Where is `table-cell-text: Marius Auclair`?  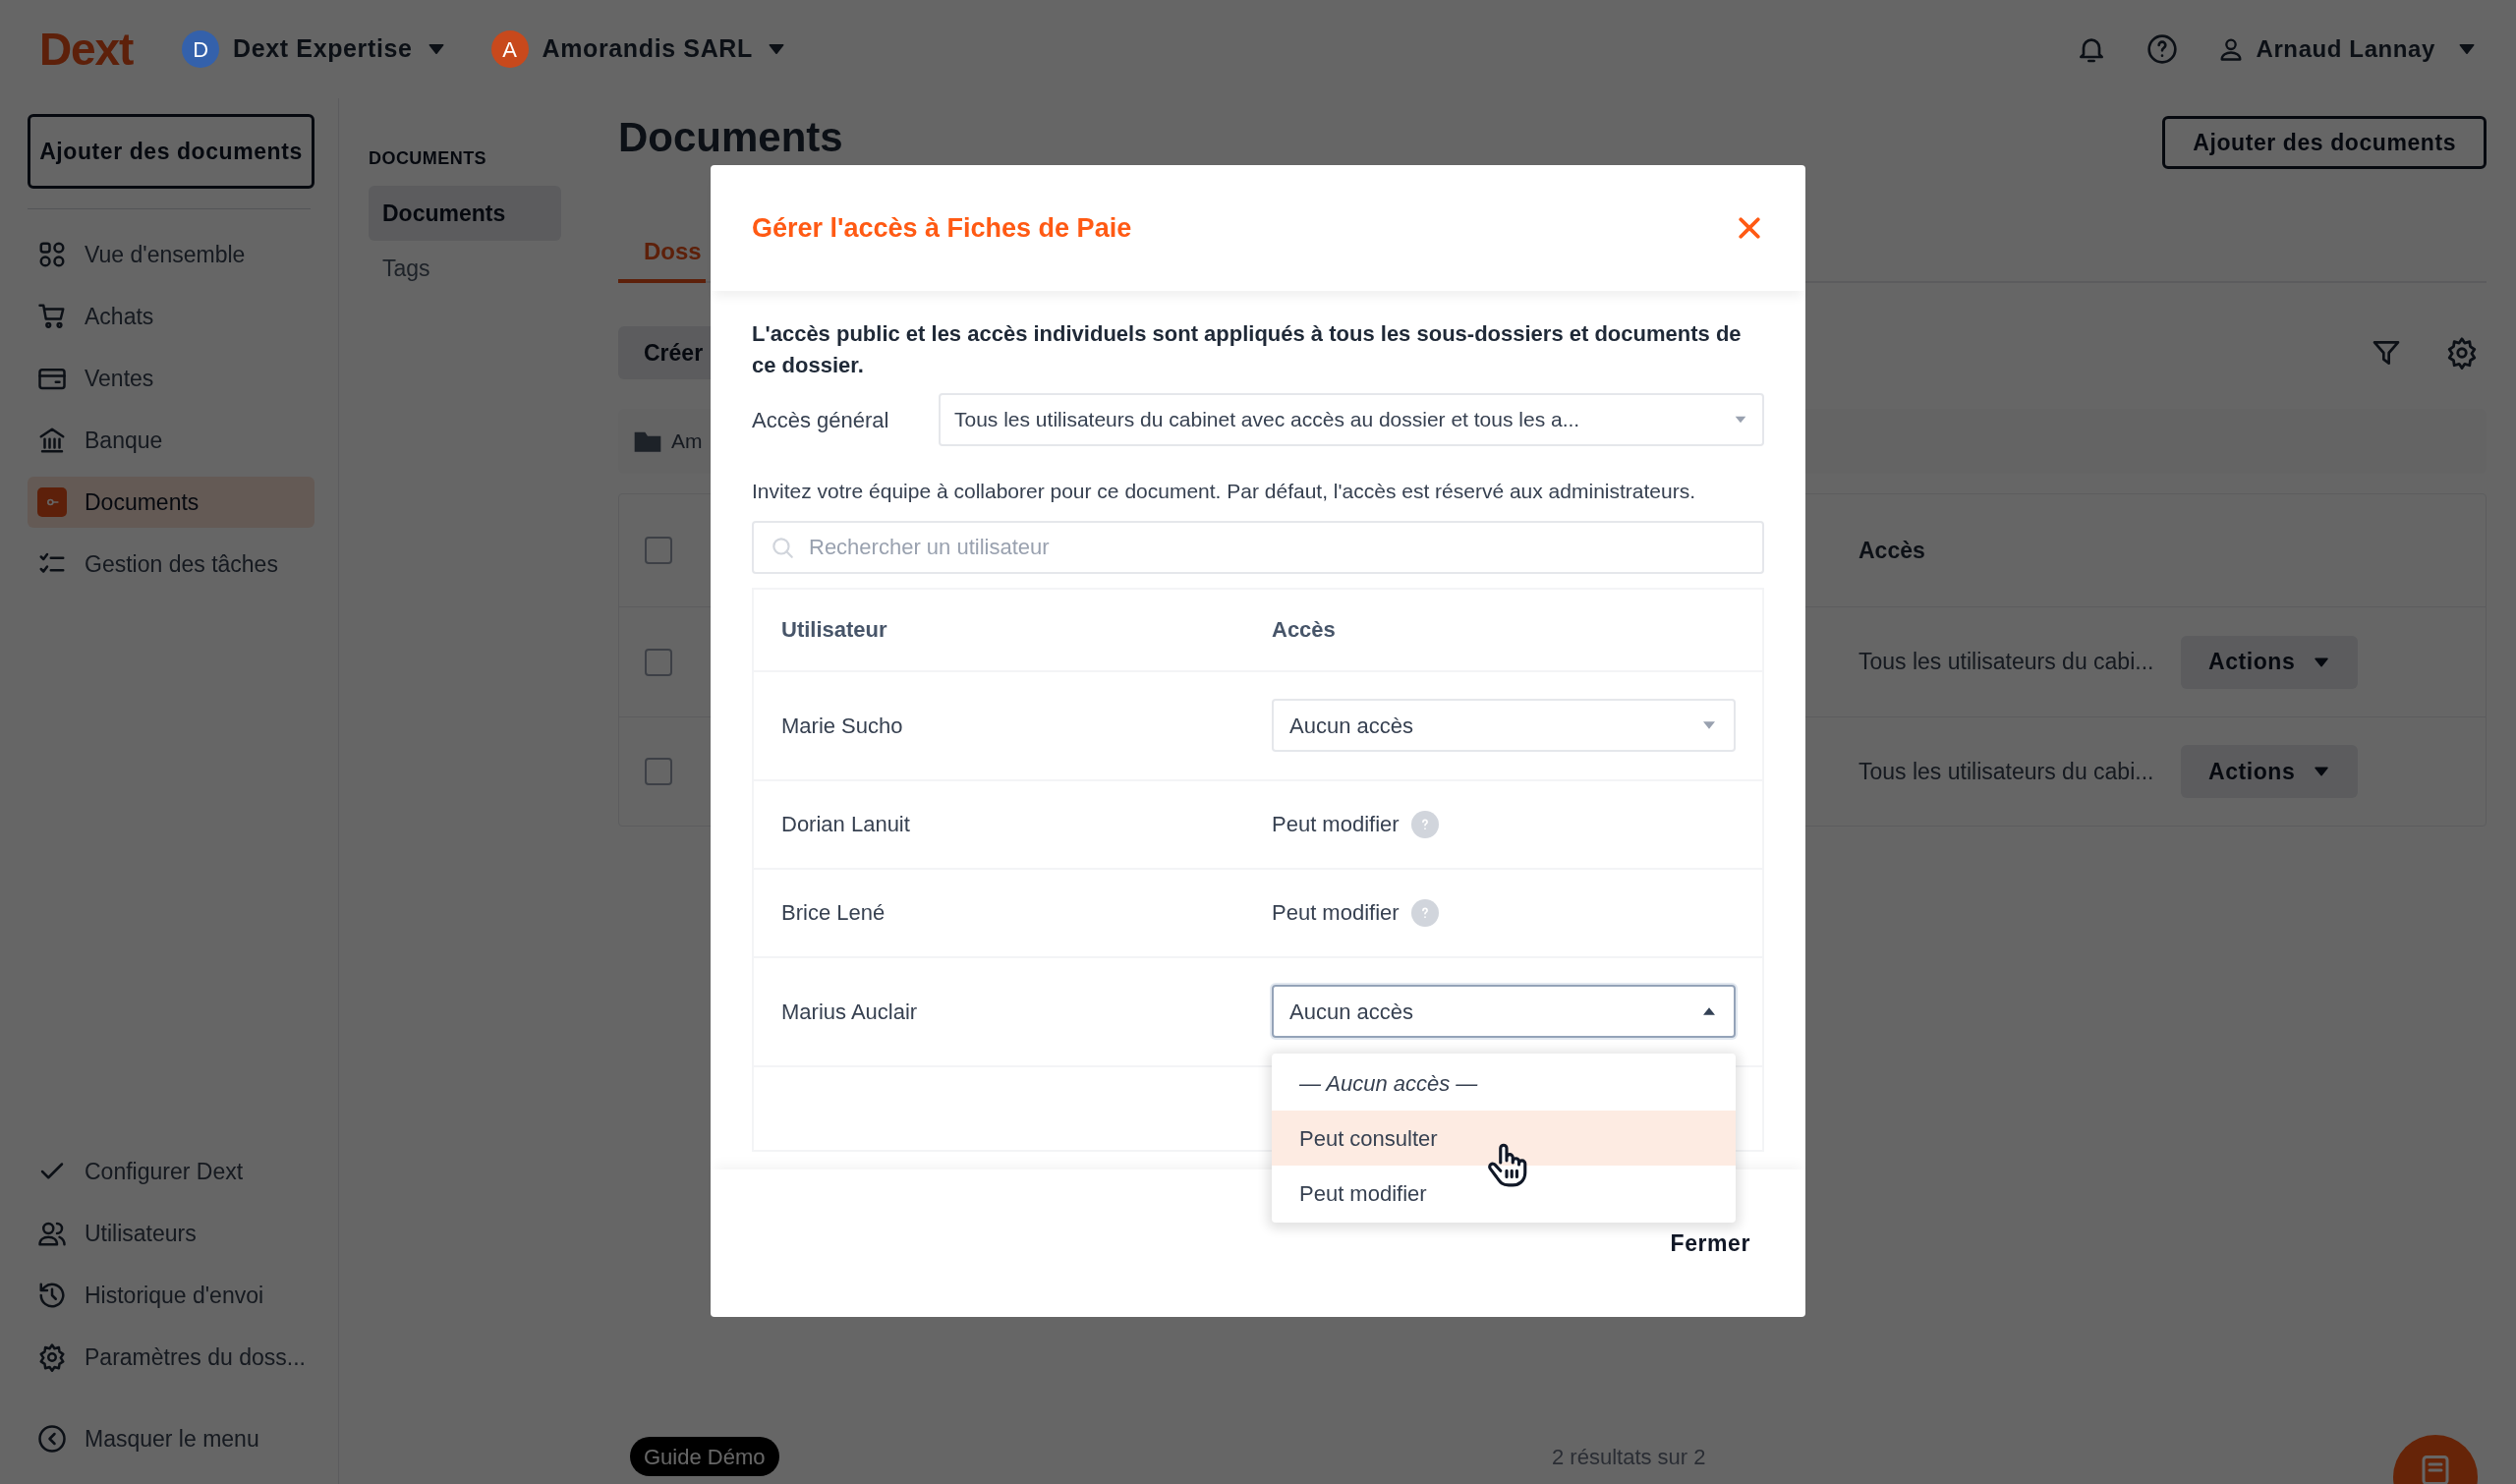
table-cell-text: Marius Auclair is located at coordinates (849, 1012).